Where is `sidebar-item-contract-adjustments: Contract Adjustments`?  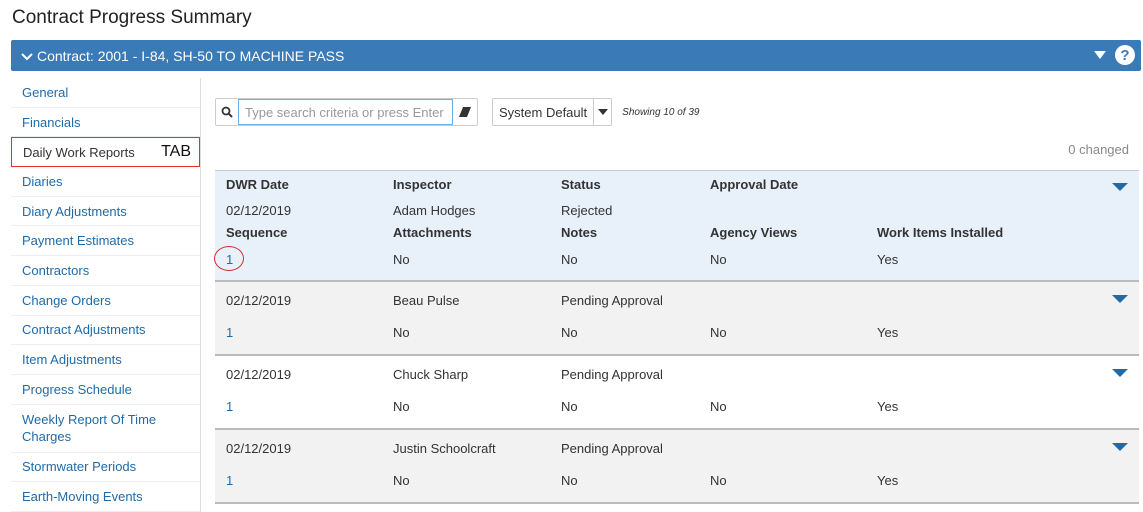 sidebar-item-contract-adjustments: Contract Adjustments is located at coordinates (105, 331).